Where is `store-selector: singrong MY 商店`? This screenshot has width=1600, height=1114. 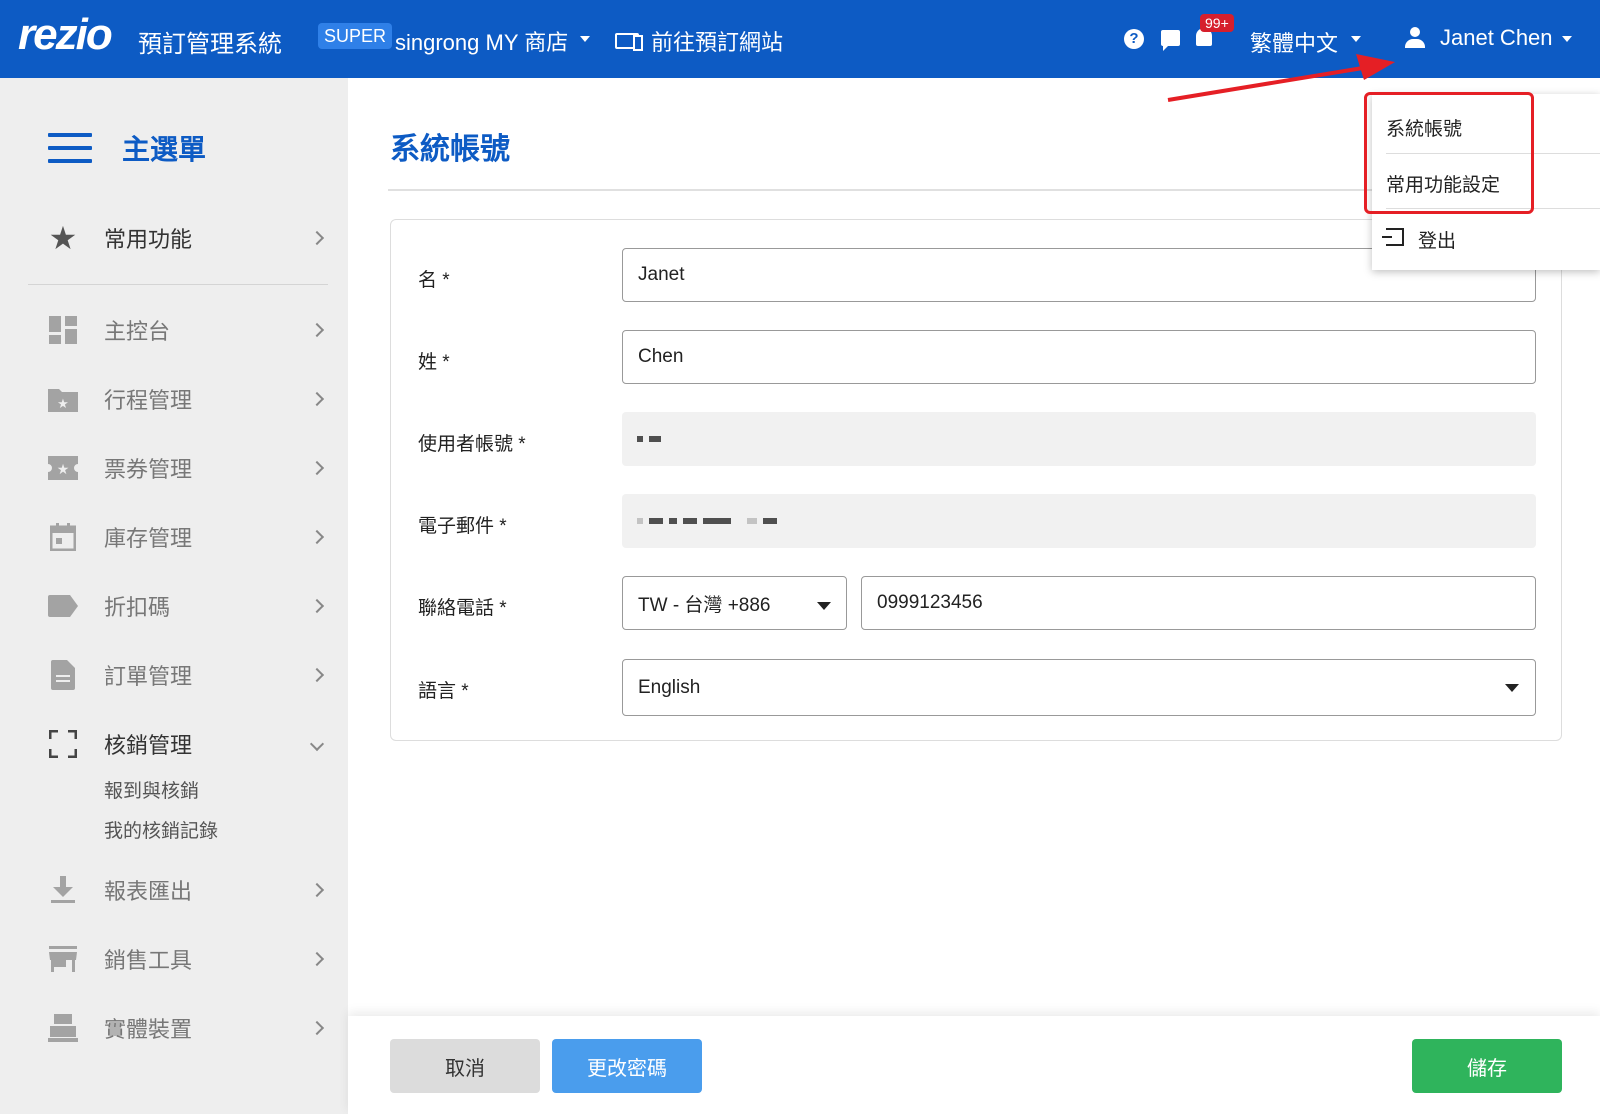 store-selector: singrong MY 商店 is located at coordinates (481, 41).